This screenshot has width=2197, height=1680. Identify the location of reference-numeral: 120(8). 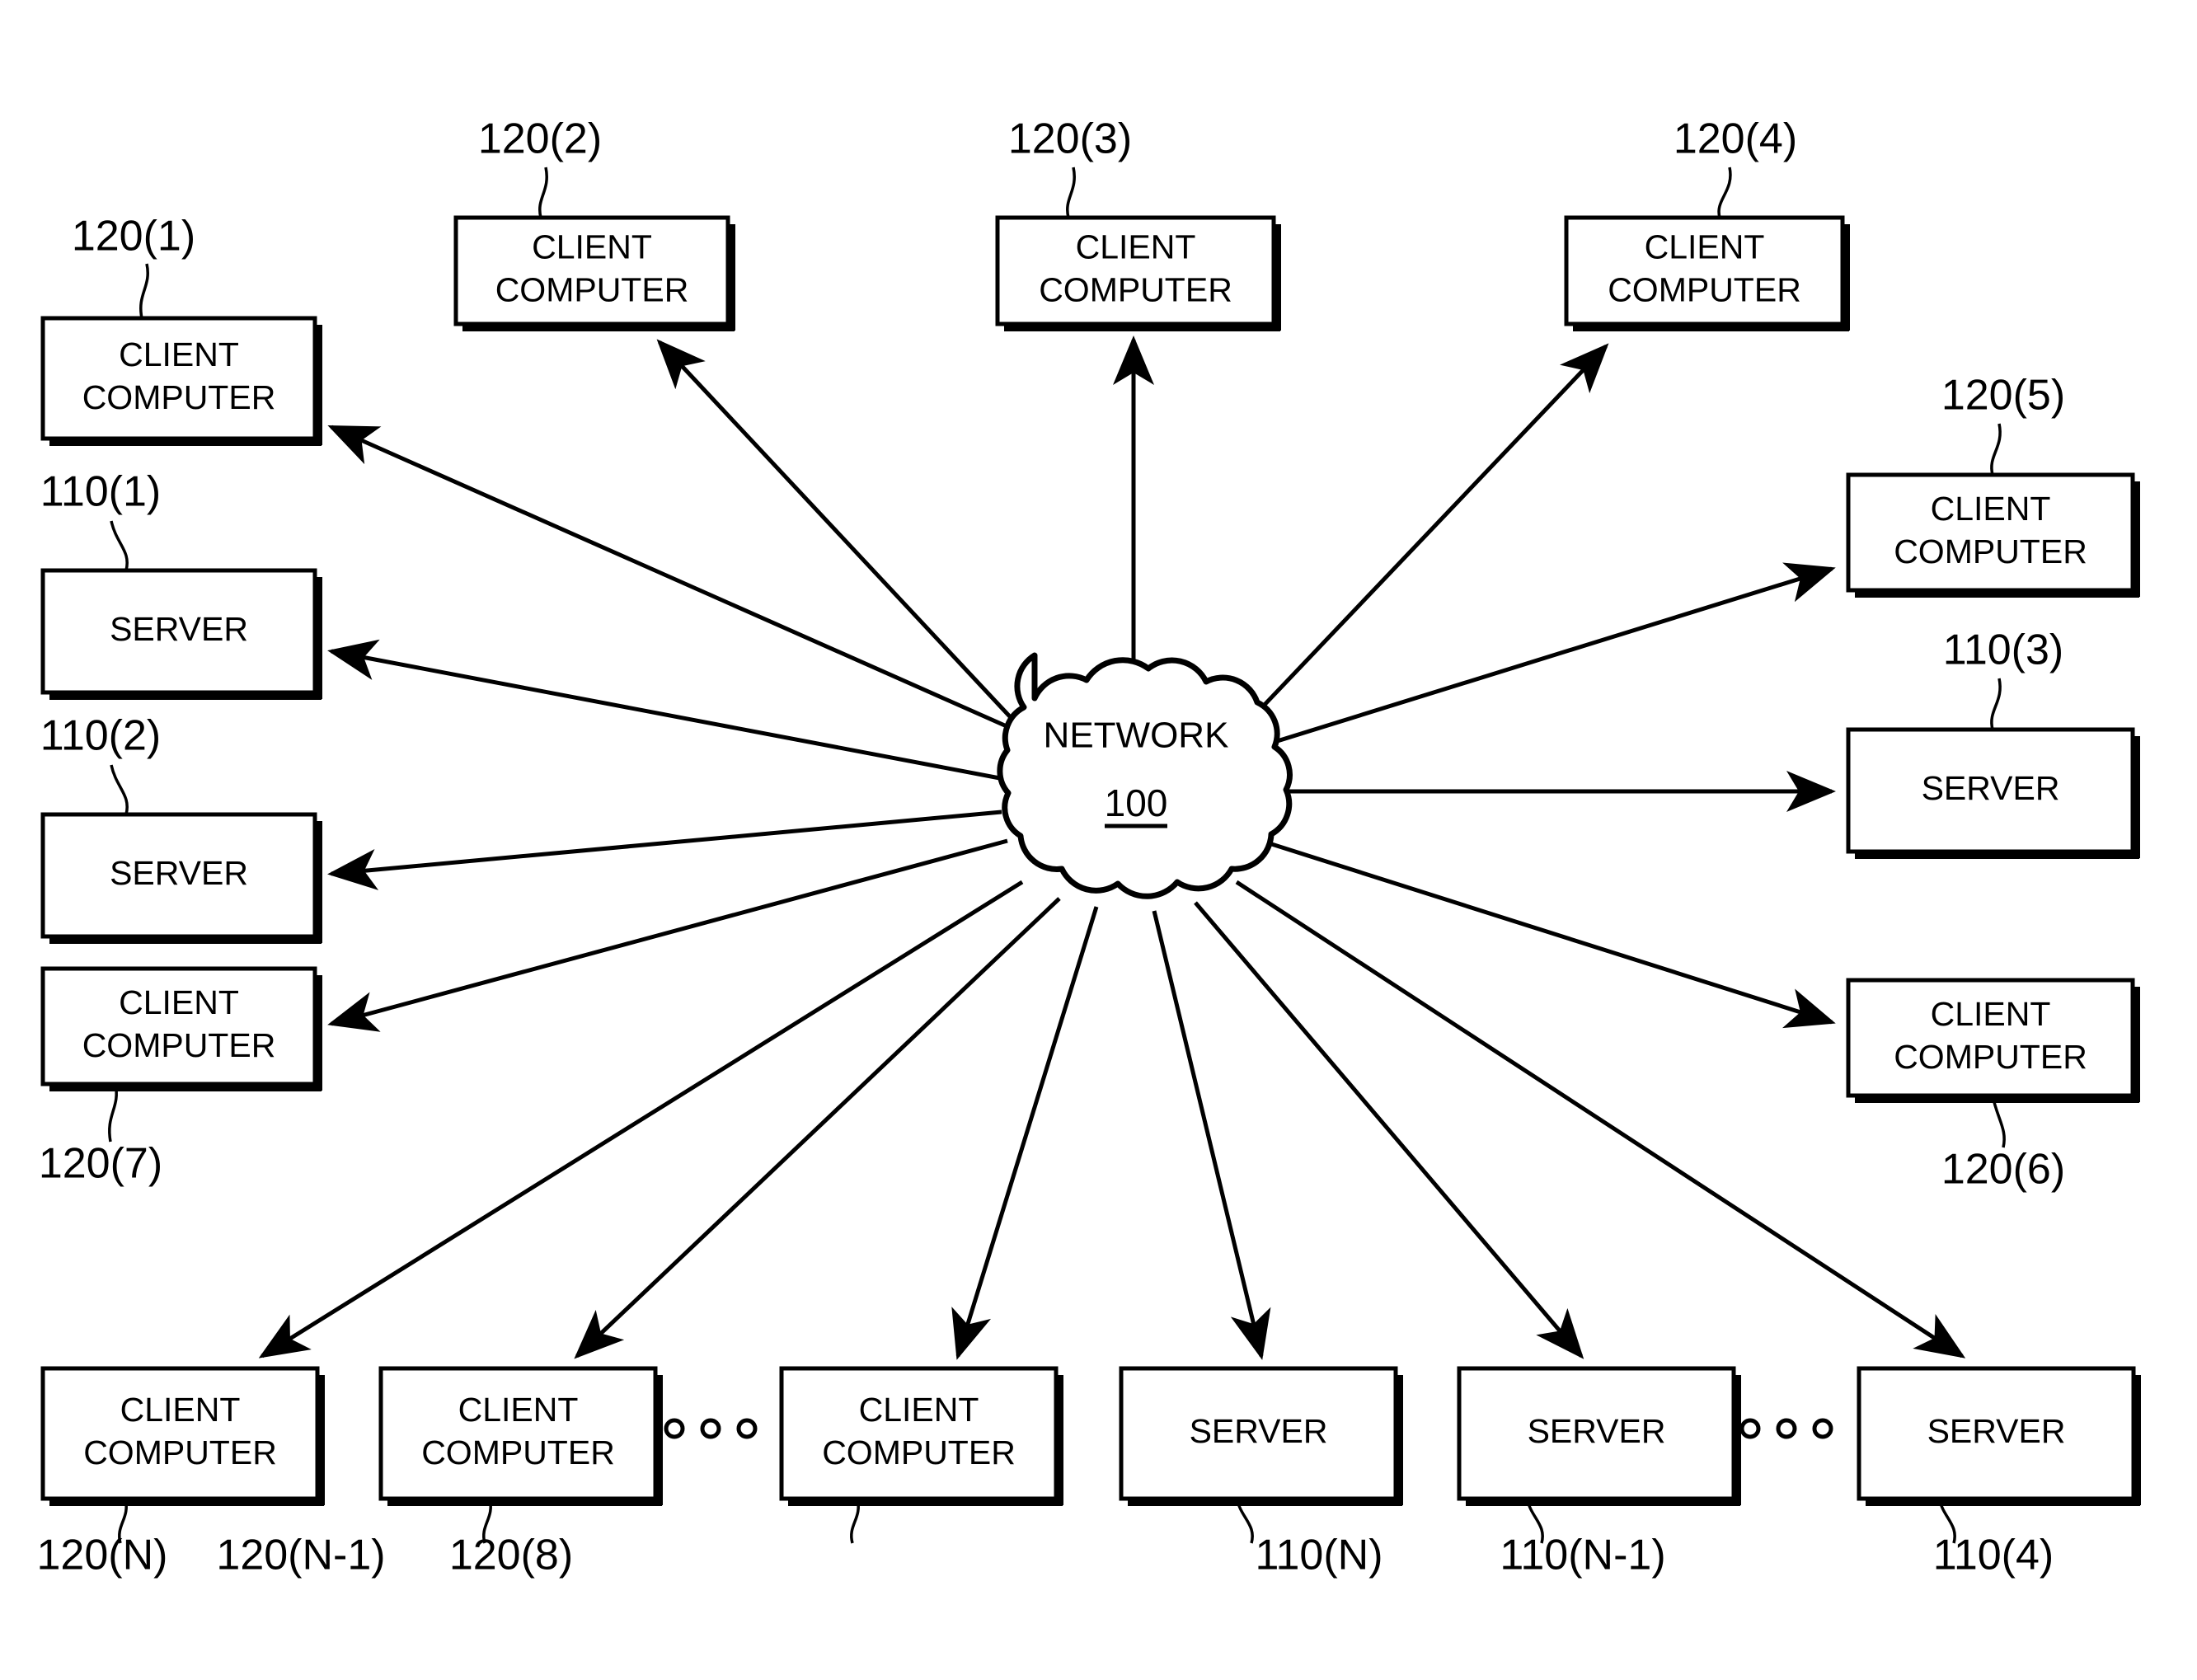
(511, 1555).